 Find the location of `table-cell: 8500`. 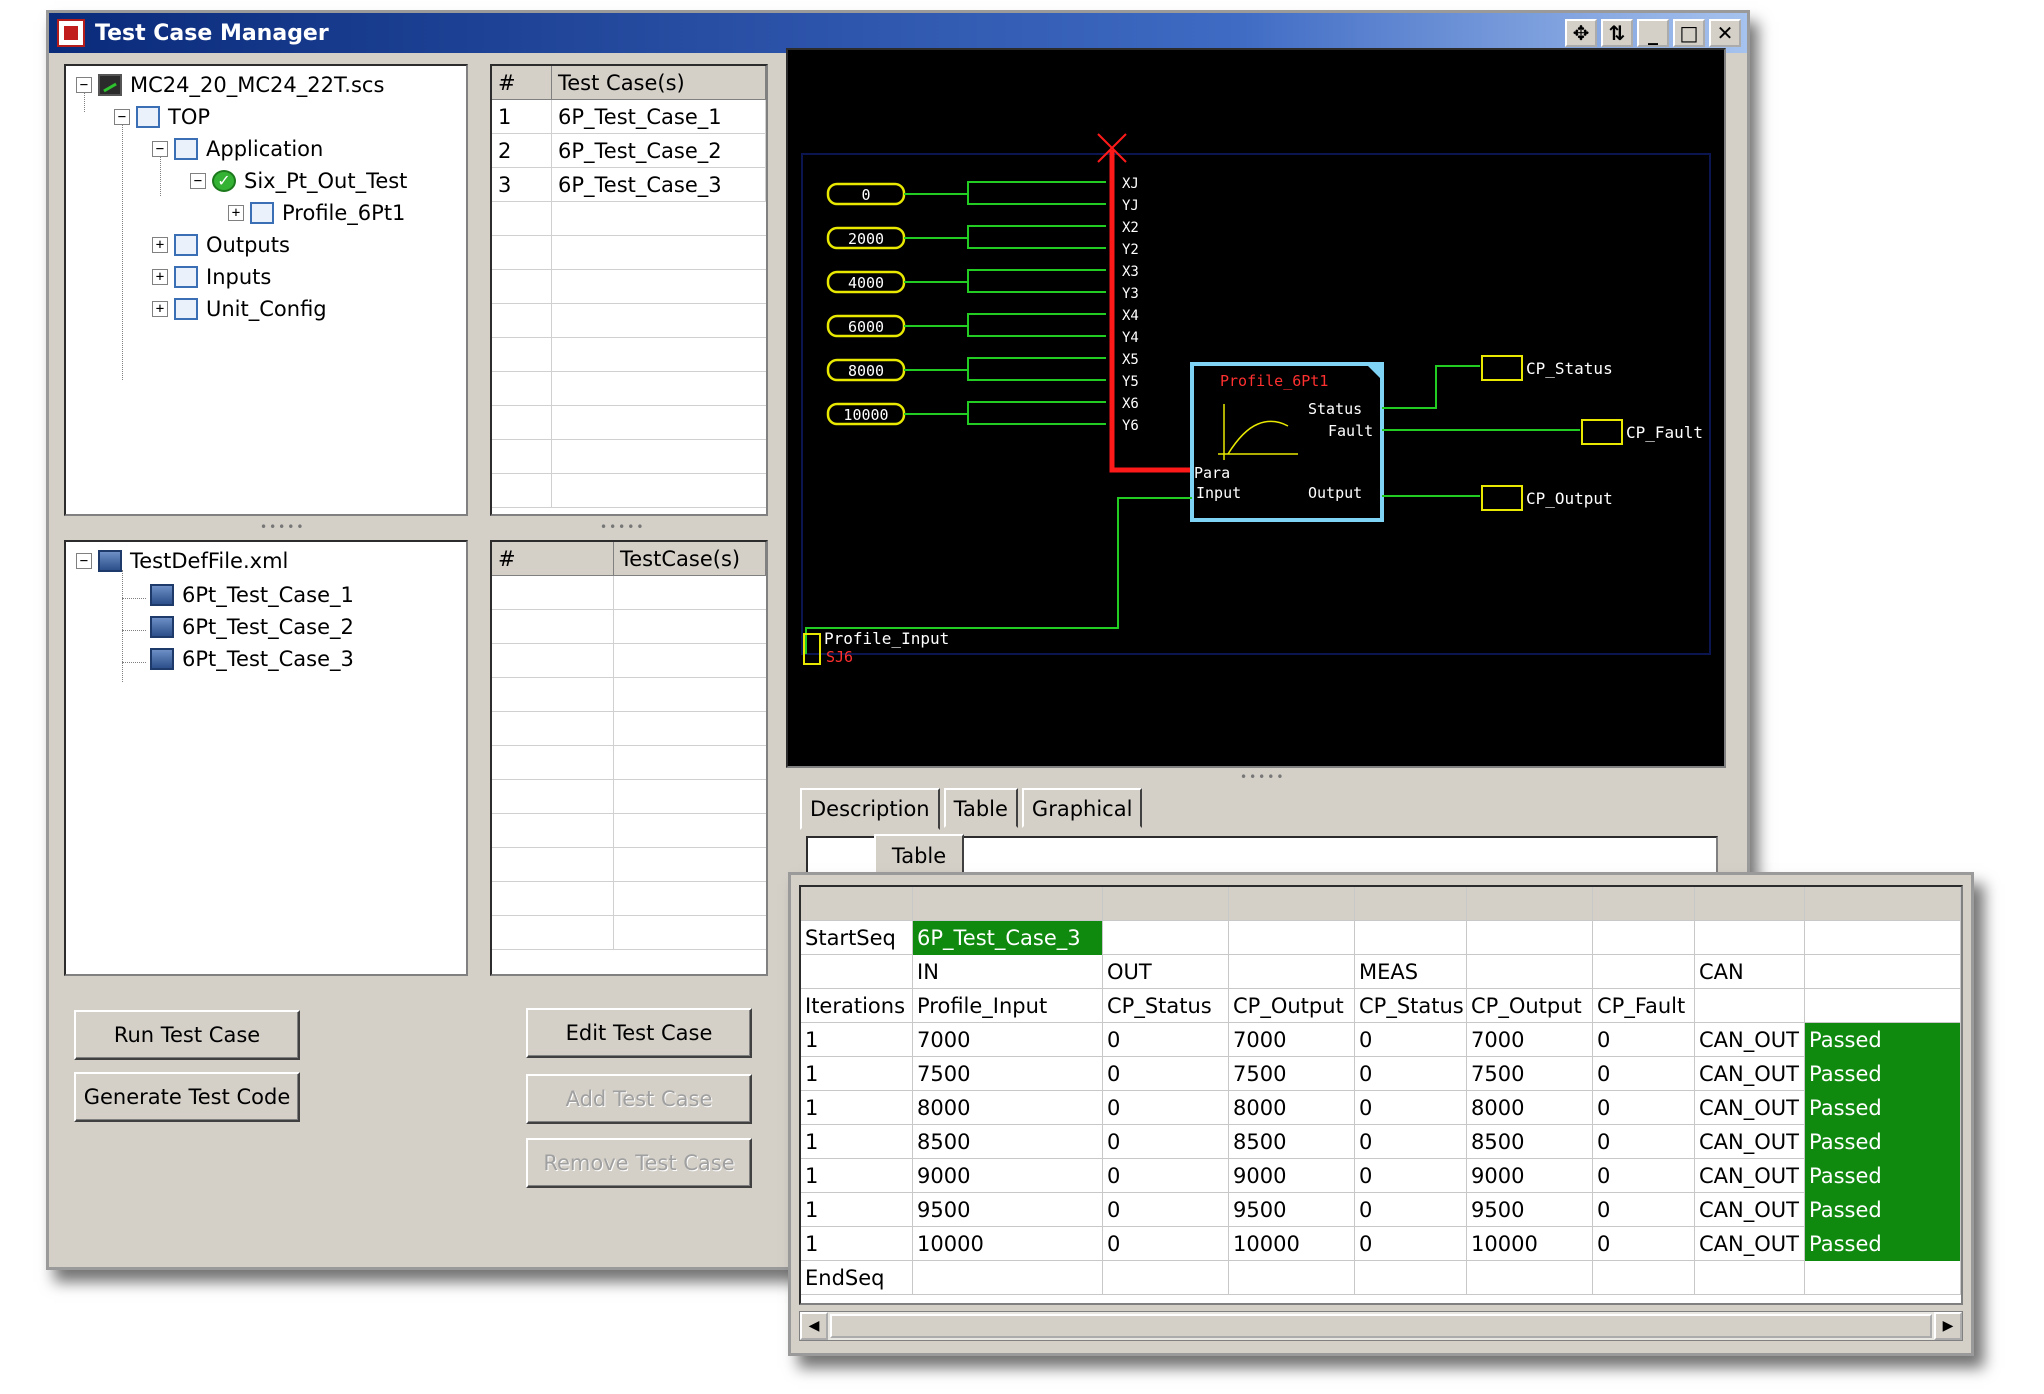

table-cell: 8500 is located at coordinates (1008, 1142).